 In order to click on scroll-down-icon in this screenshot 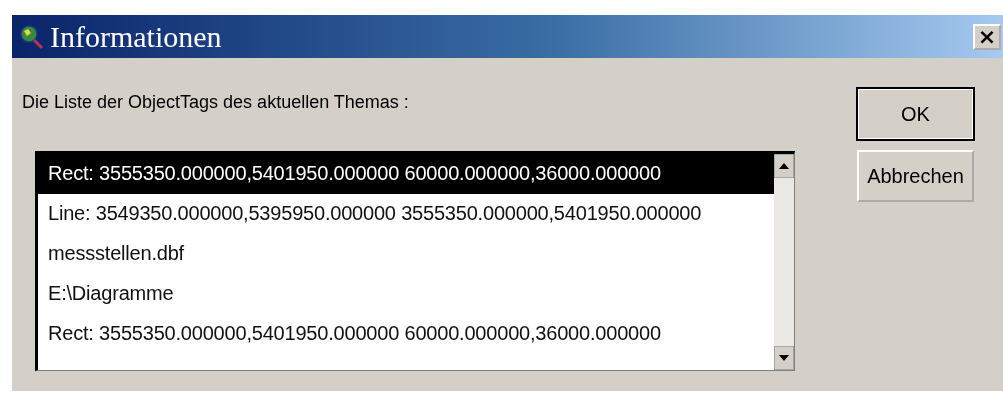, I will do `click(784, 358)`.